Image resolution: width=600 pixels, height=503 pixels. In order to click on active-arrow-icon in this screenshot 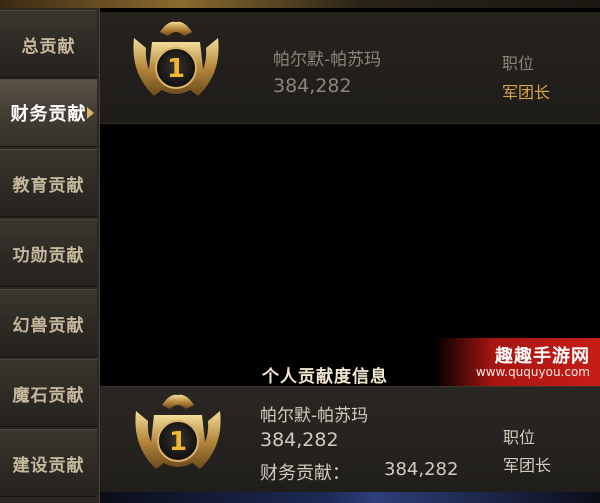, I will do `click(90, 113)`.